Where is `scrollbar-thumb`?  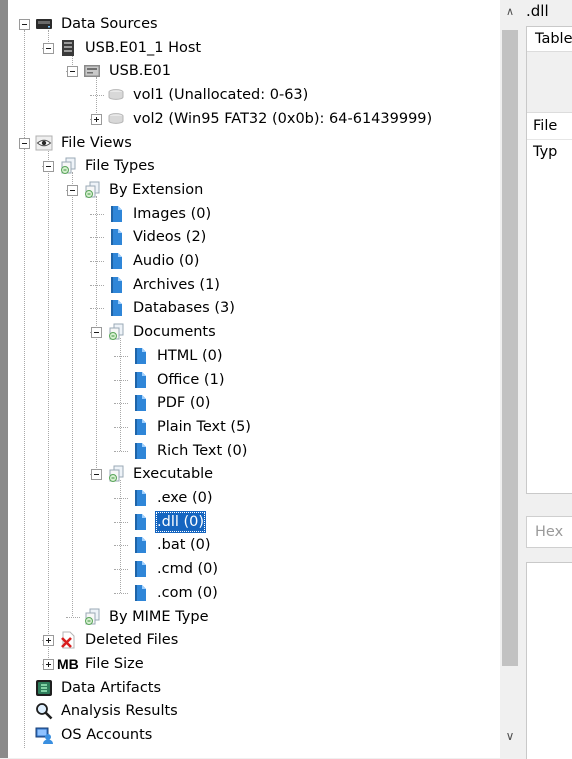
scrollbar-thumb is located at coordinates (510, 348).